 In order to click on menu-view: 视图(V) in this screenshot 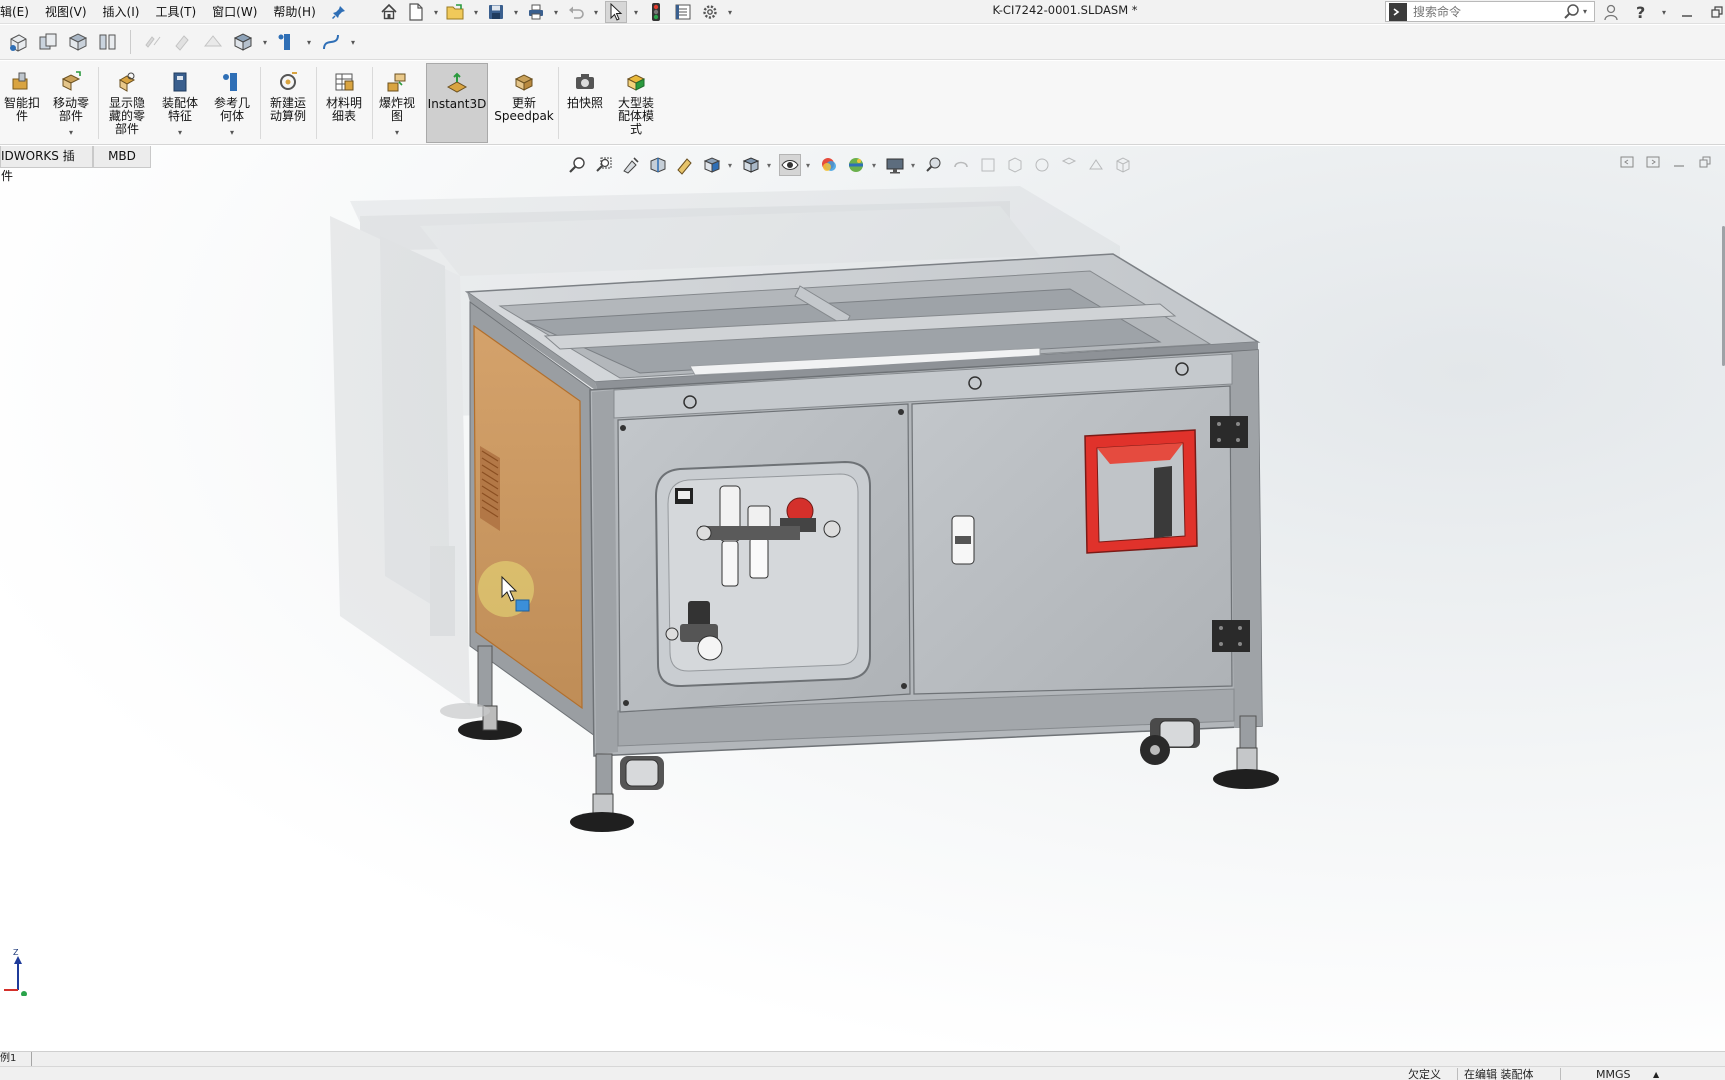, I will do `click(66, 12)`.